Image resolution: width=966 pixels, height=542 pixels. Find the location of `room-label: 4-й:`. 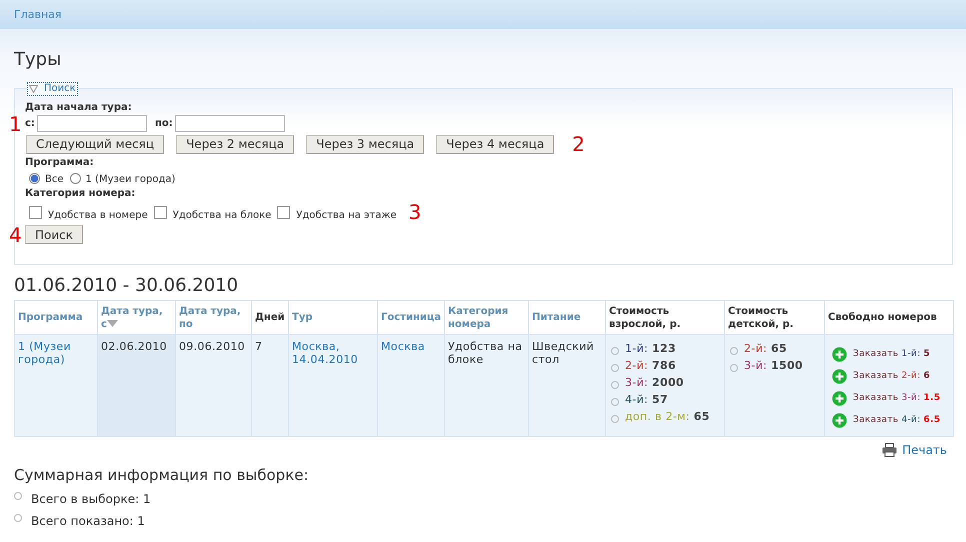

room-label: 4-й: is located at coordinates (911, 420).